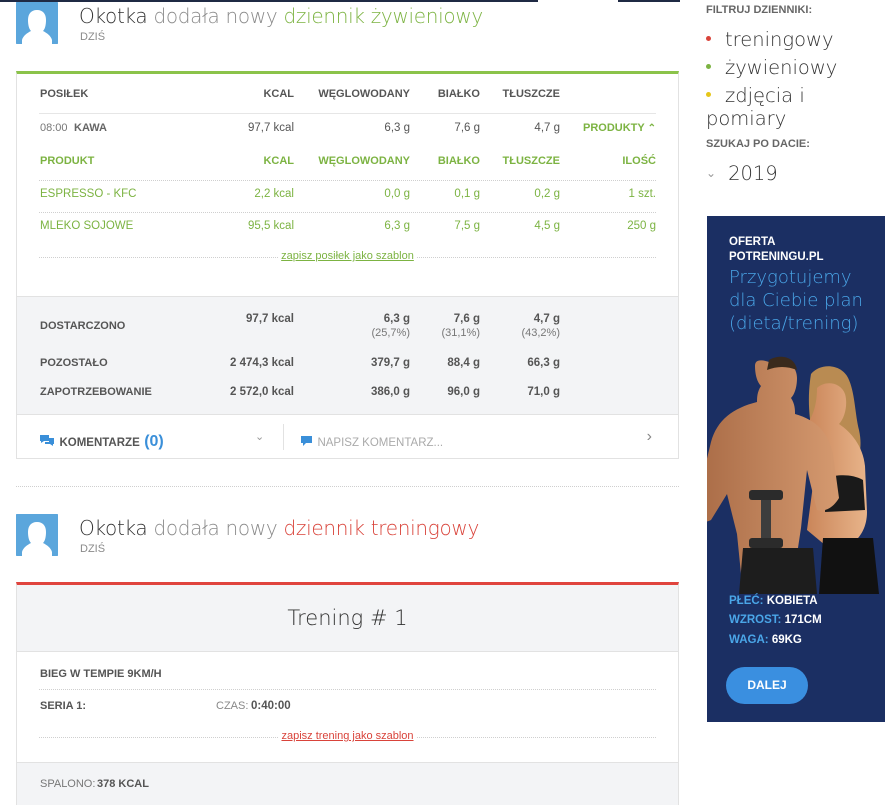 This screenshot has height=805, width=886. I want to click on meal-protein: 7,6 g, so click(467, 128).